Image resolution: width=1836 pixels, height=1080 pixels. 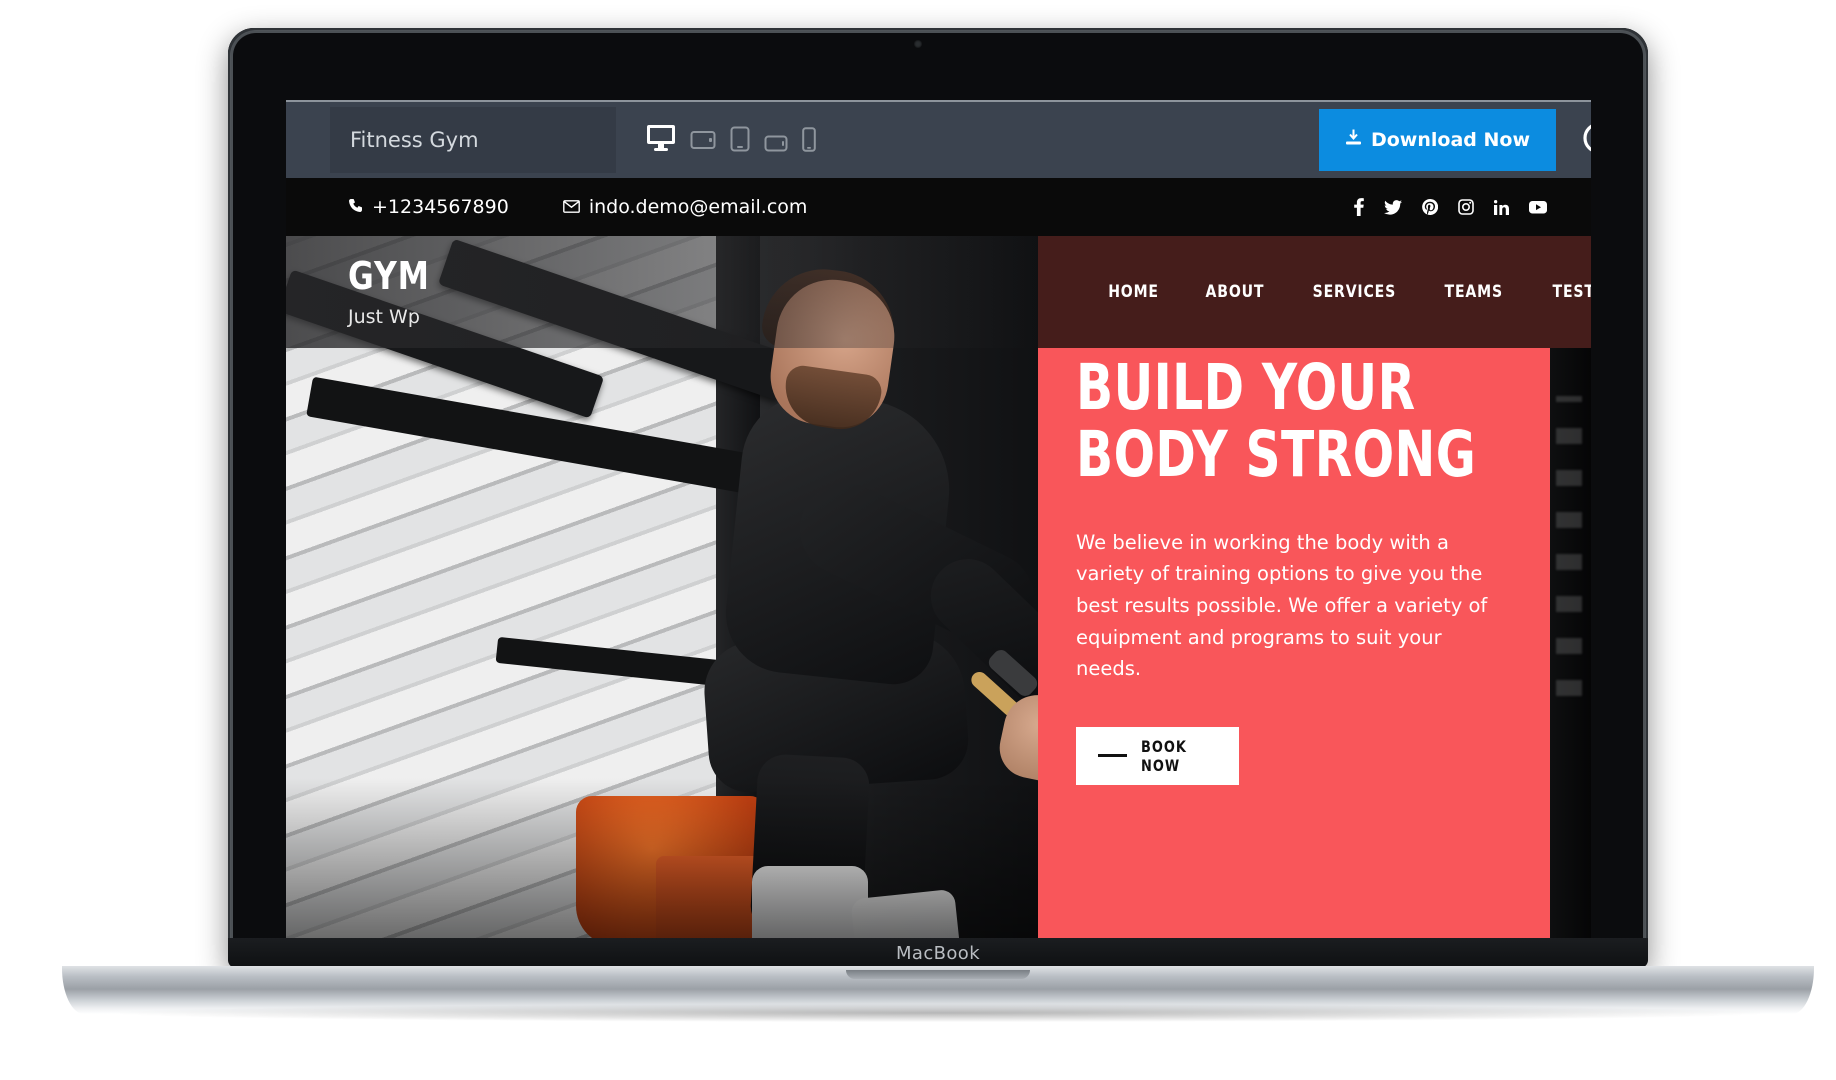 I want to click on tablet-landscape-preview-icon, so click(x=776, y=146).